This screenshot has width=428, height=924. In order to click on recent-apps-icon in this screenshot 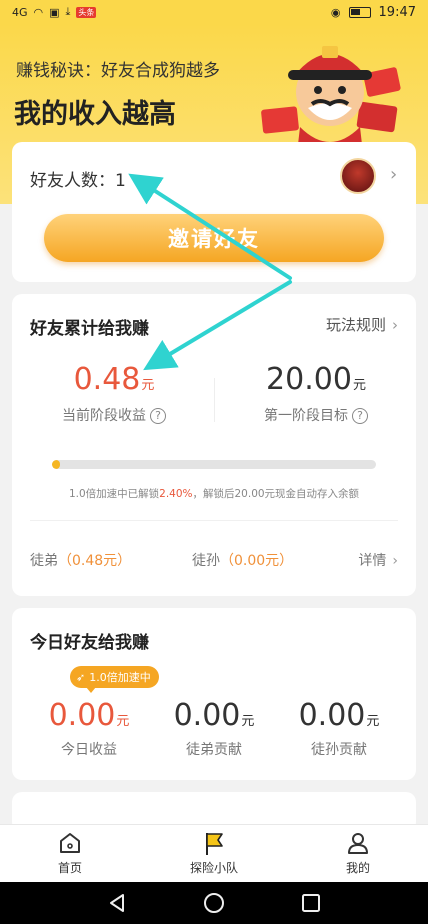, I will do `click(311, 903)`.